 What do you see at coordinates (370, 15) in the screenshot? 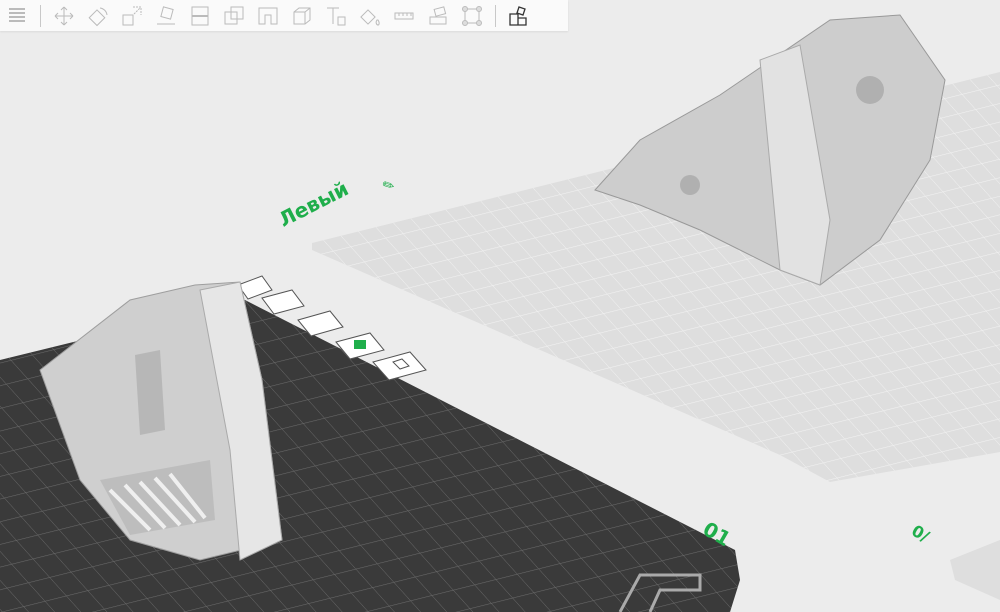
I see `color-paint-icon` at bounding box center [370, 15].